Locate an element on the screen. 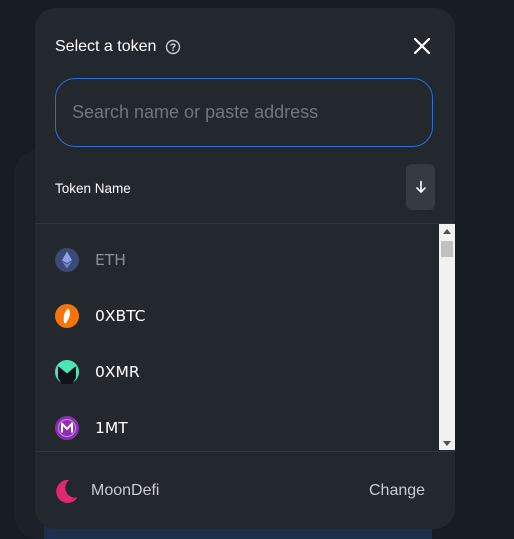 The image size is (514, 539). crescent-moon-icon is located at coordinates (67, 491).